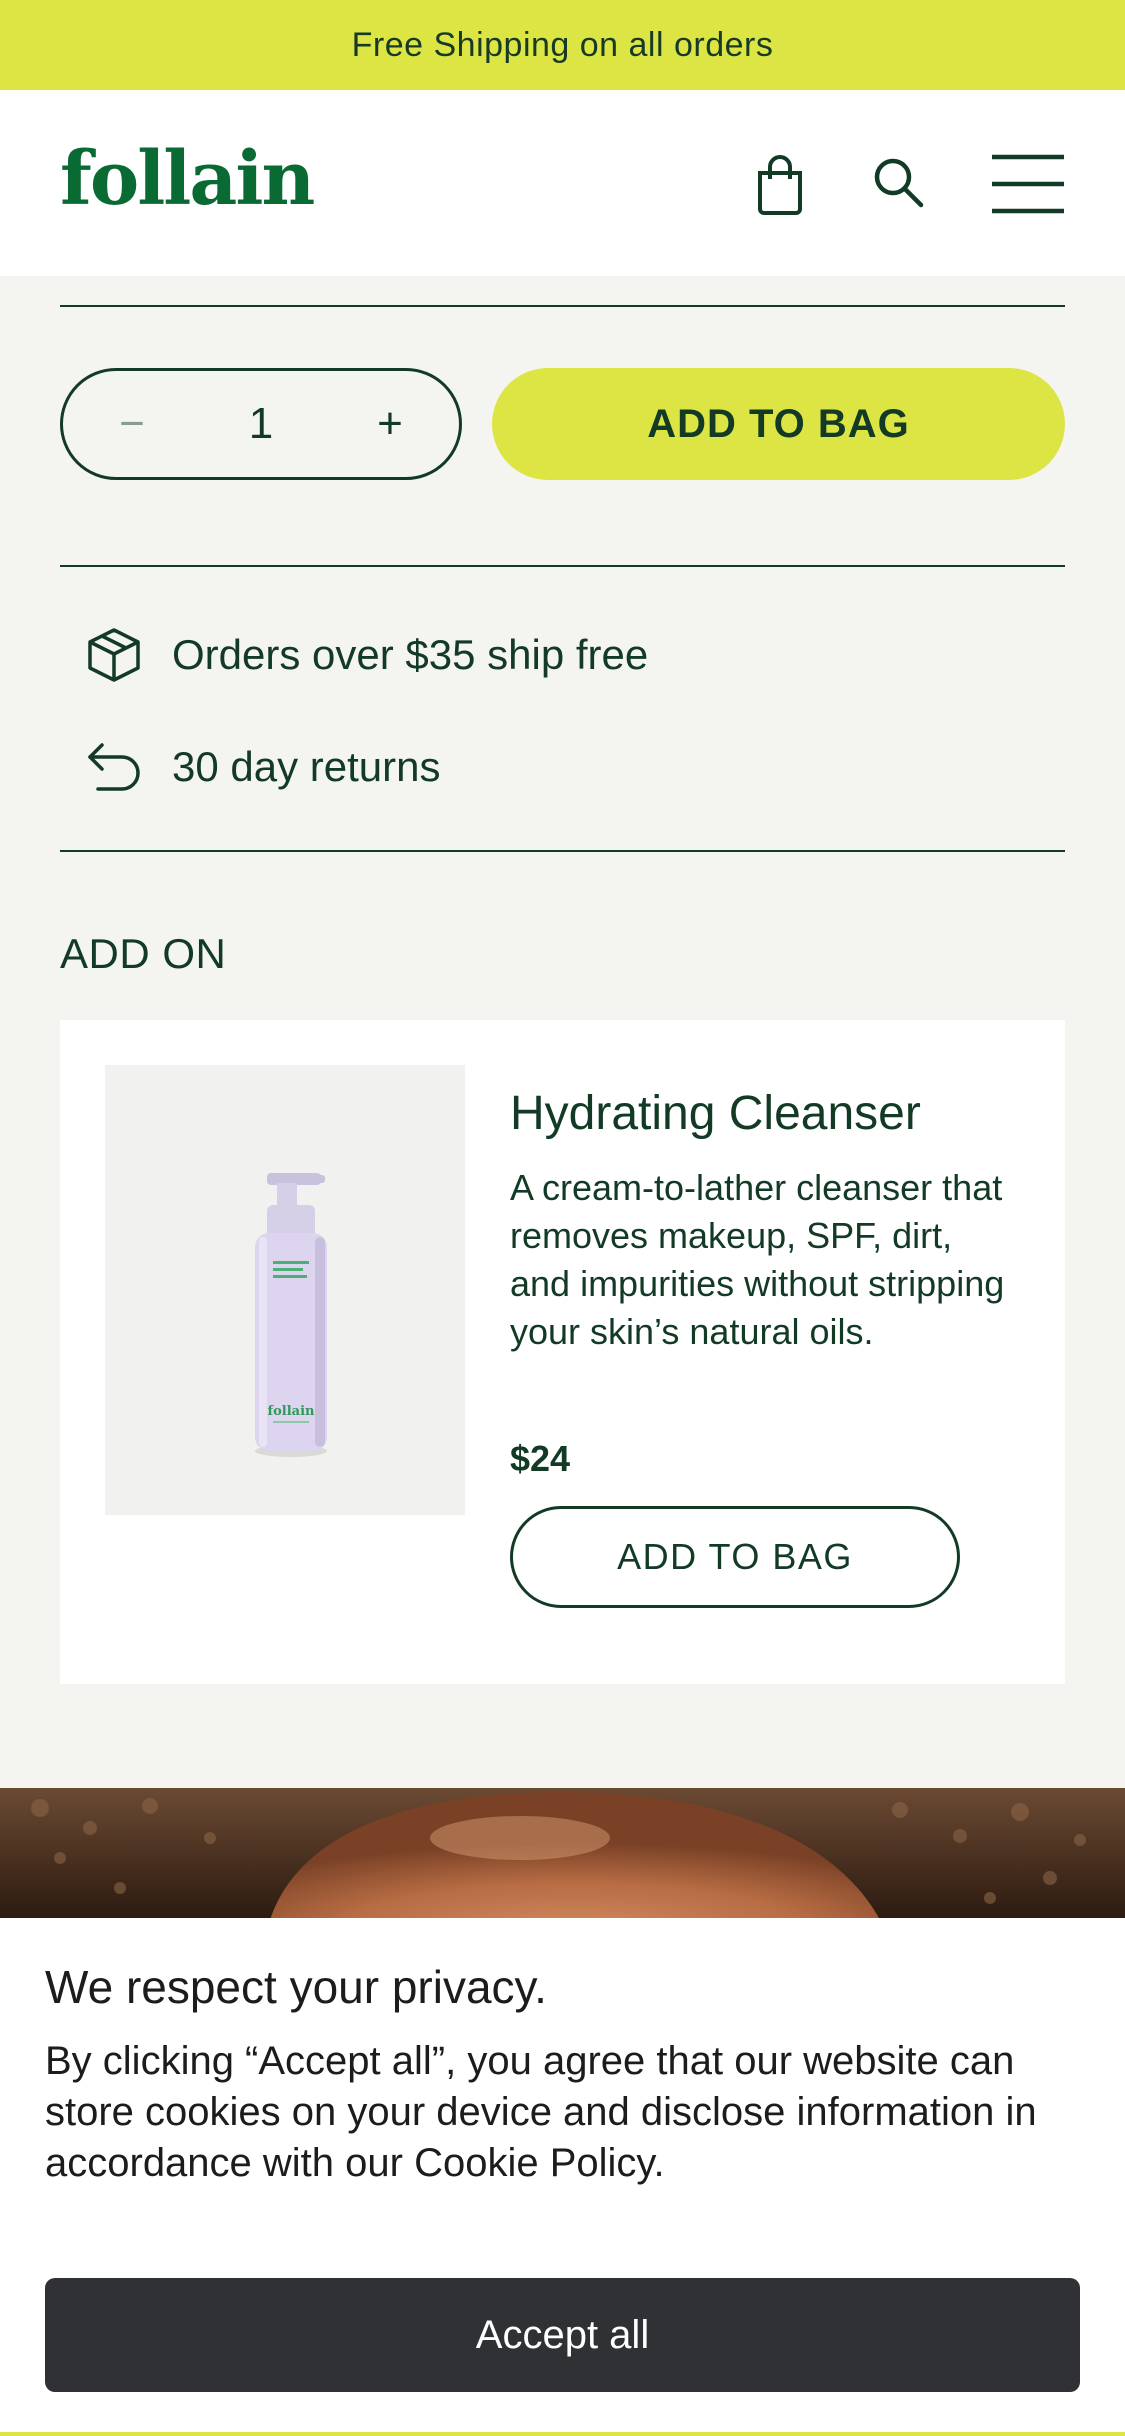 Image resolution: width=1125 pixels, height=2436 pixels. I want to click on accept-all-button: Accept all, so click(562, 2335).